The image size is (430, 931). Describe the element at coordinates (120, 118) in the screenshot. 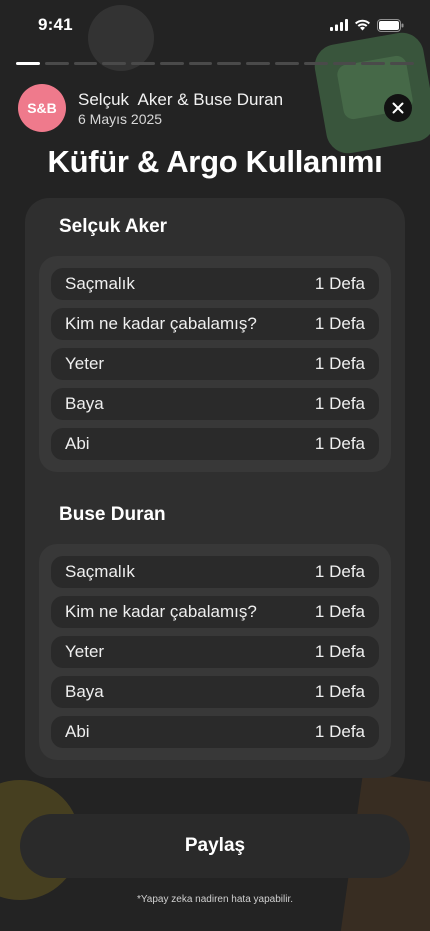

I see `chat-date: 6 Mayıs 2025` at that location.